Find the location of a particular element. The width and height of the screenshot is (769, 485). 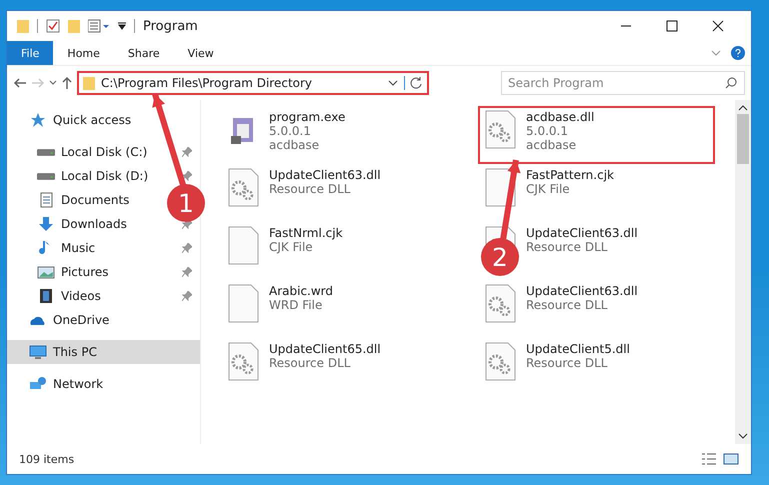

file-detail: WRD File is located at coordinates (296, 305).